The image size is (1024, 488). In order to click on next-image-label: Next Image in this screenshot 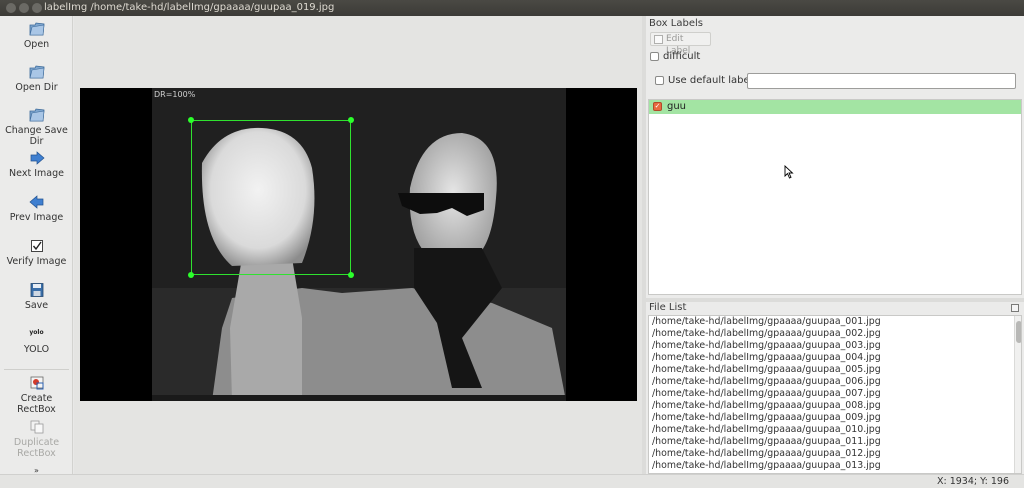, I will do `click(36, 173)`.